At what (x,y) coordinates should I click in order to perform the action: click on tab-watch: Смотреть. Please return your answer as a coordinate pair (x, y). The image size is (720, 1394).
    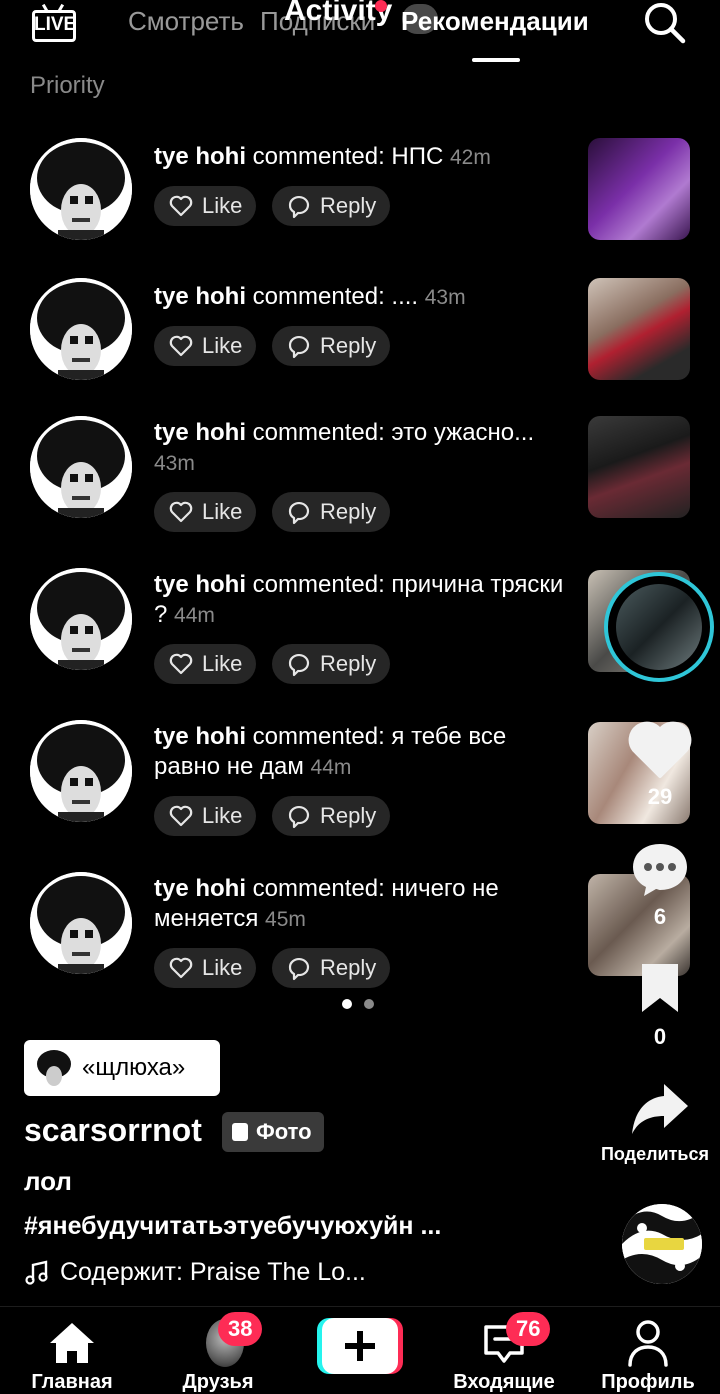
    Looking at the image, I should click on (186, 21).